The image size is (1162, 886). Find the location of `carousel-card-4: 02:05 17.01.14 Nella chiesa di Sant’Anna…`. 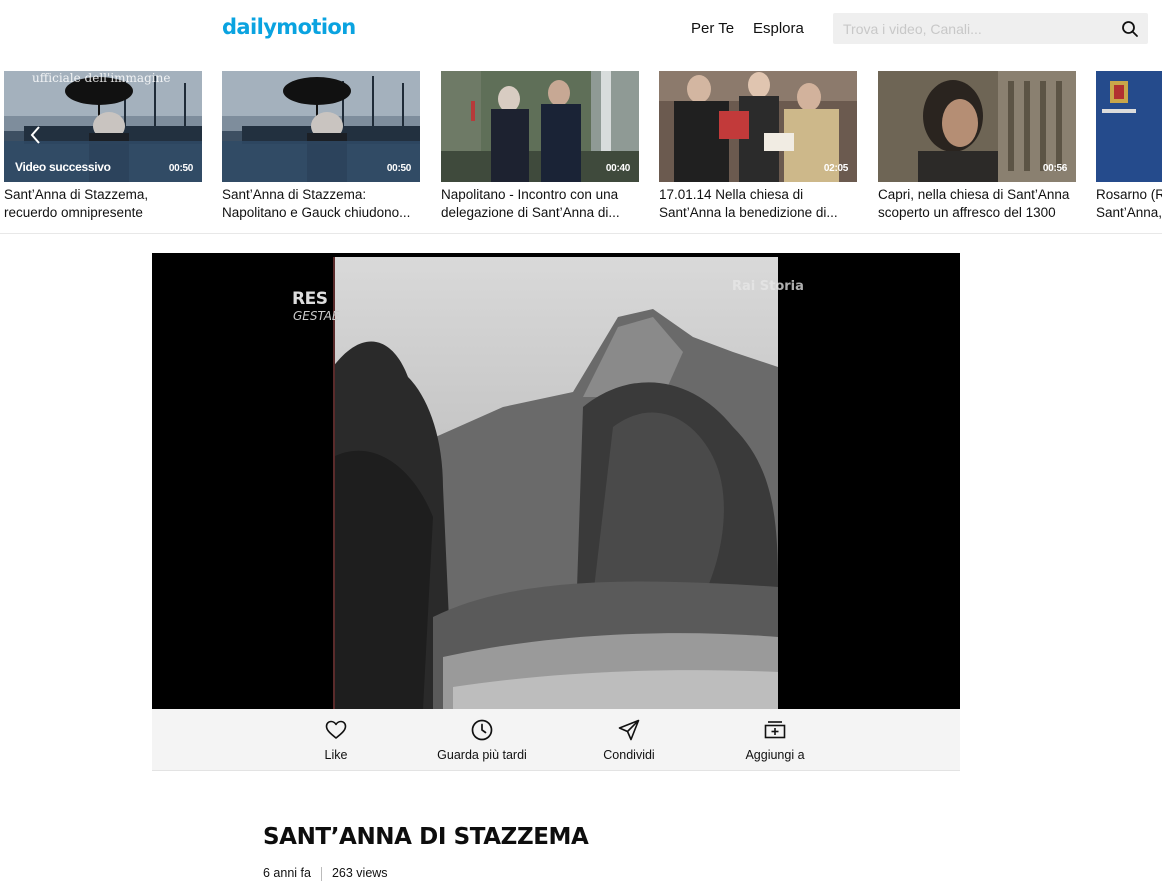

carousel-card-4: 02:05 17.01.14 Nella chiesa di Sant’Anna… is located at coordinates (758, 146).